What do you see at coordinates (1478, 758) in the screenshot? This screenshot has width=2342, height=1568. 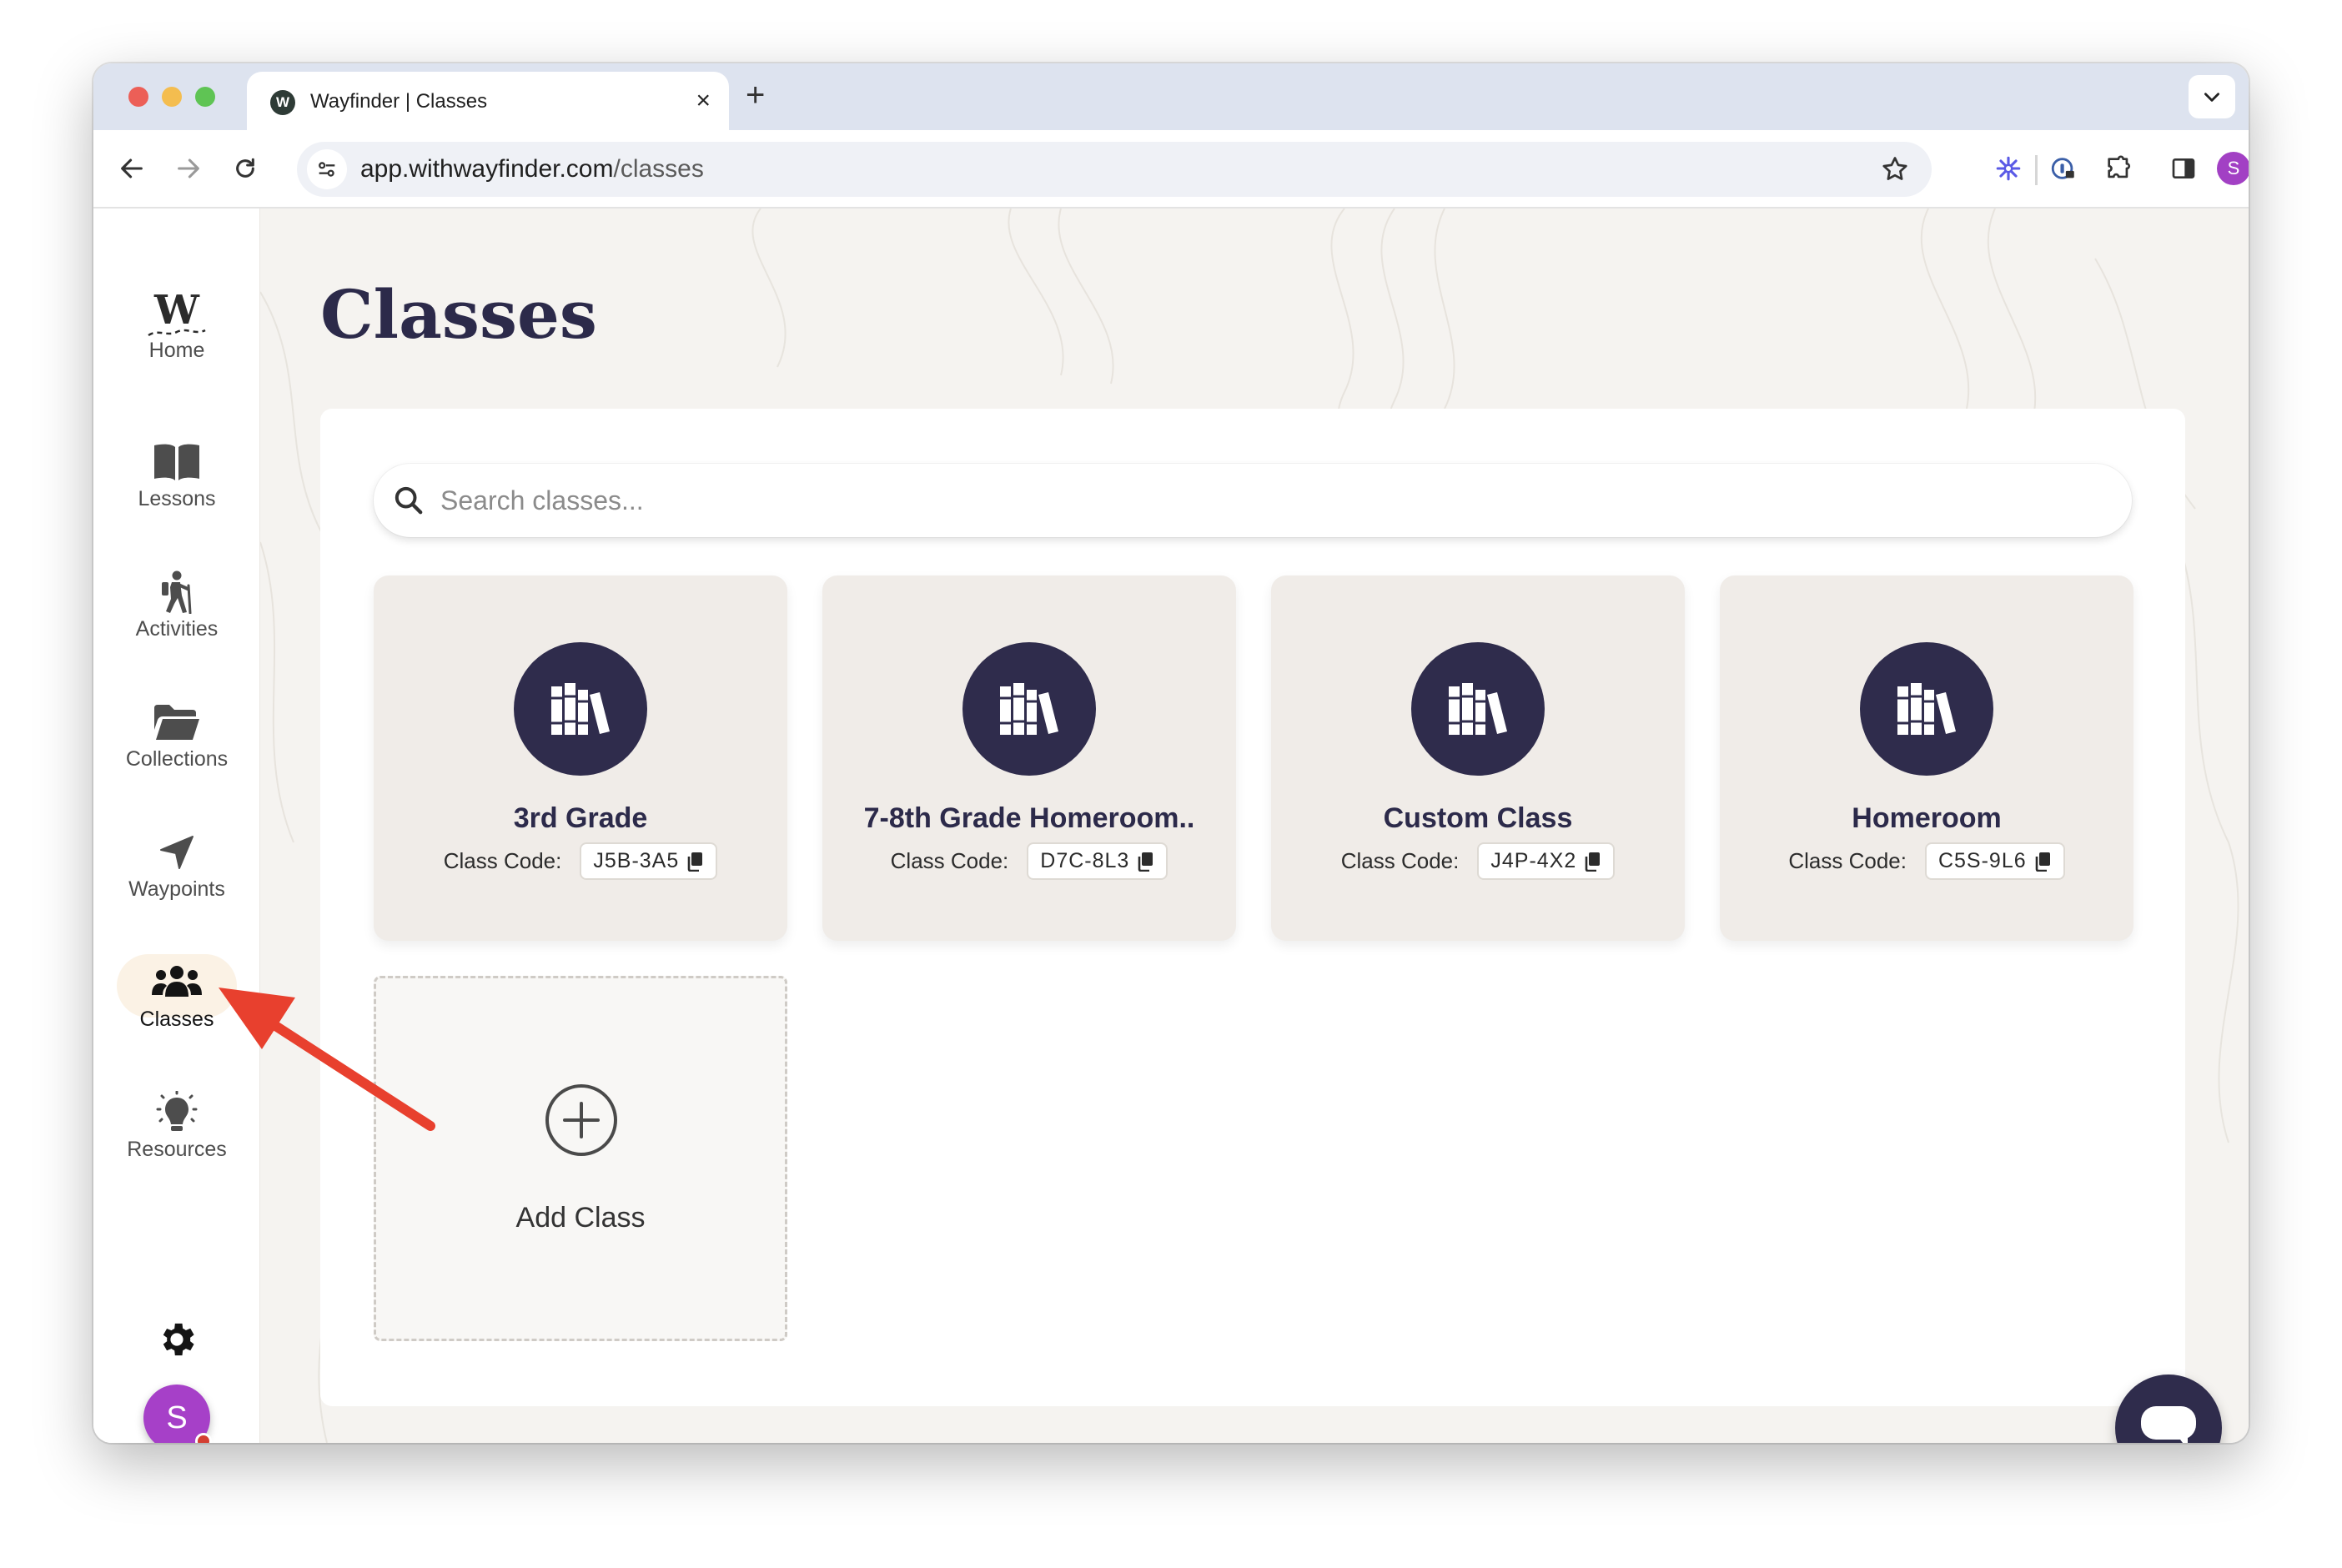 I see `class-card: Custom Class Class Code: J4P-4X2` at bounding box center [1478, 758].